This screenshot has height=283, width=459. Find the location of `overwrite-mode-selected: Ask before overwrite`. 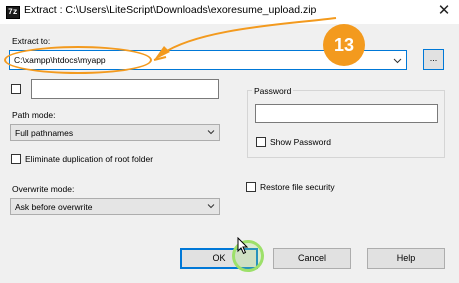

overwrite-mode-selected: Ask before overwrite is located at coordinates (54, 207).